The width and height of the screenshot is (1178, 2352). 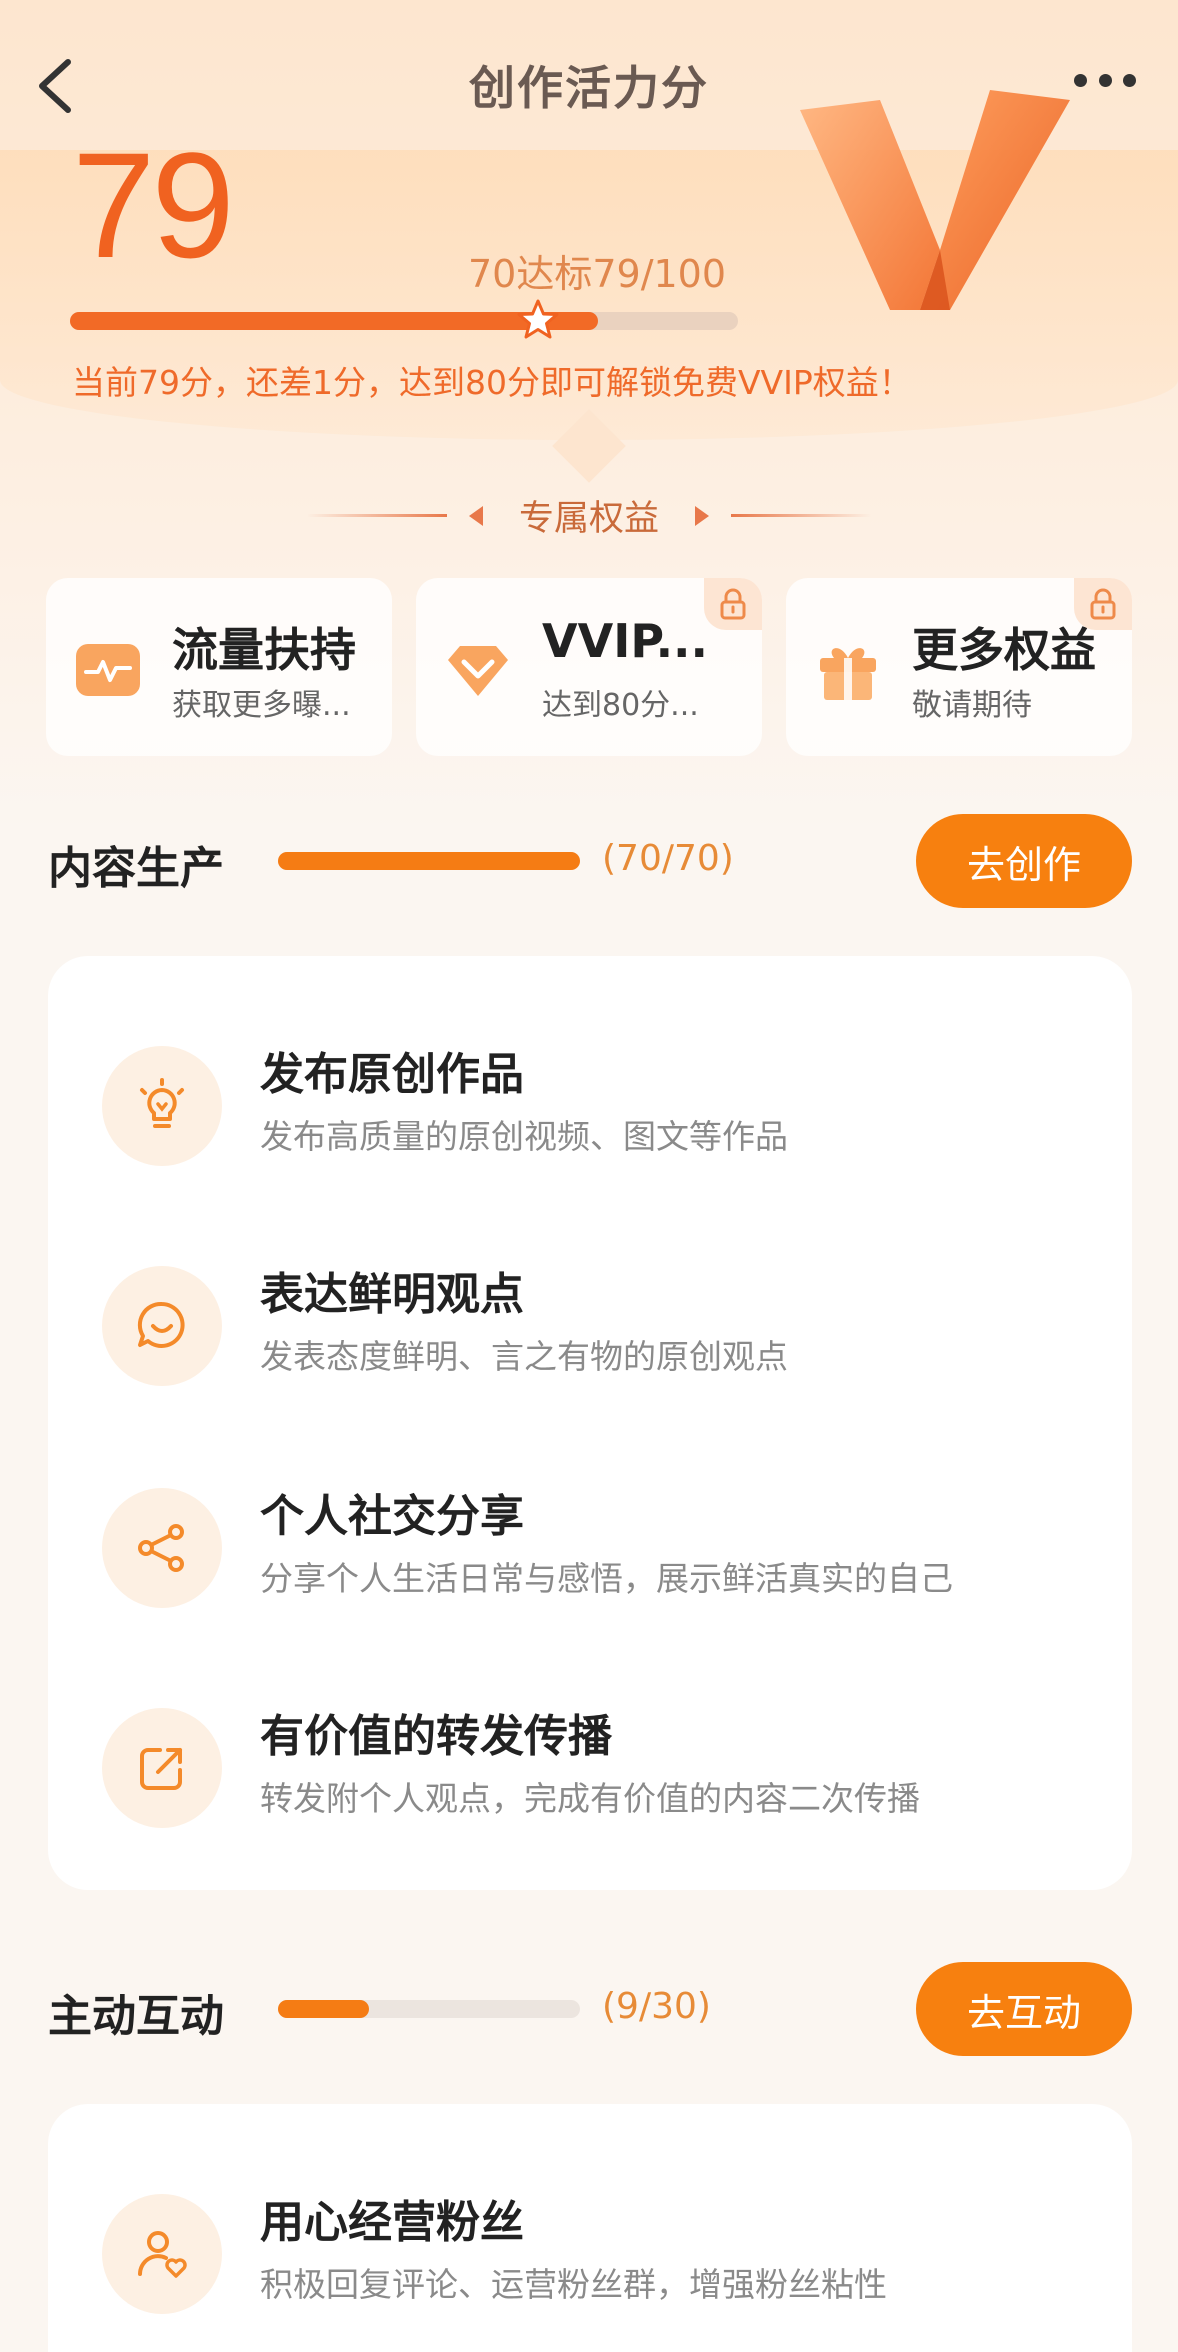 I want to click on task-desc: 分享个人生活日常与感悟，展示鲜活真实的自己, so click(x=606, y=1578).